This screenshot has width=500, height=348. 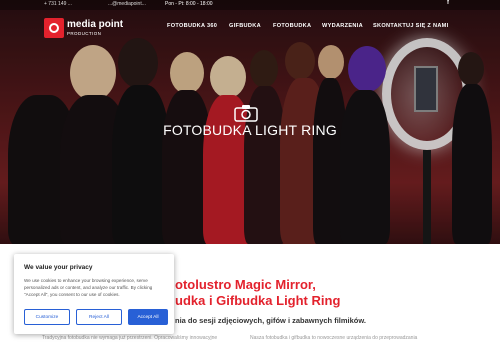 What do you see at coordinates (448, 3) in the screenshot?
I see `facebook-icon: f` at bounding box center [448, 3].